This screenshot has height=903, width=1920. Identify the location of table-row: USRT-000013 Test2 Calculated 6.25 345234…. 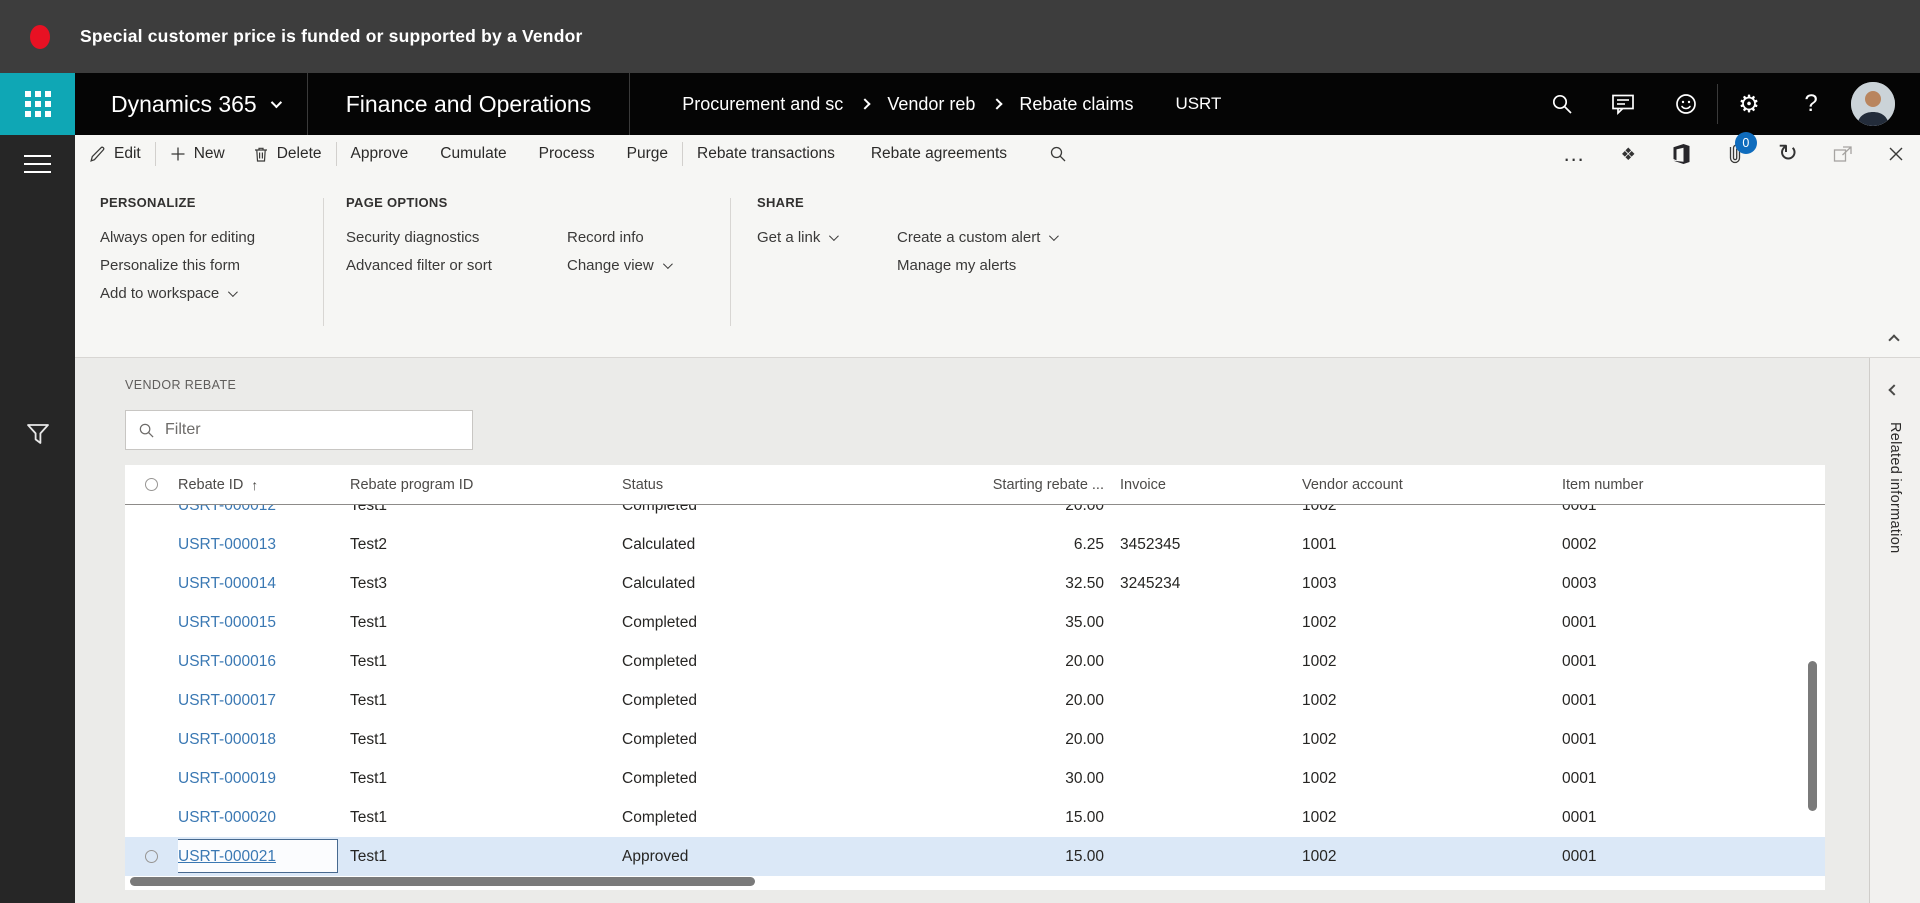
(975, 544).